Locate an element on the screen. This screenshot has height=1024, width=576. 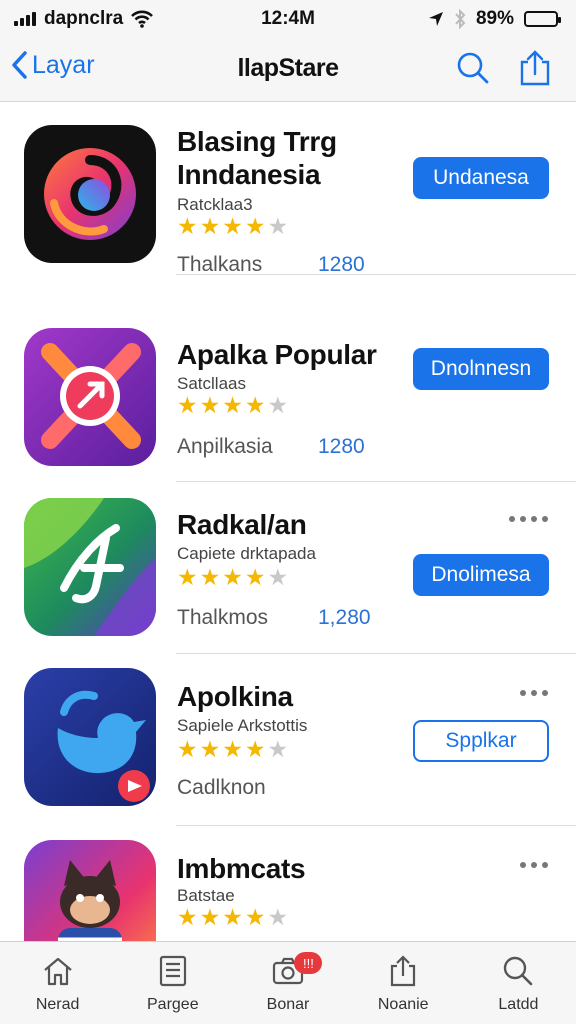
swirl-app-icon is located at coordinates (90, 194).